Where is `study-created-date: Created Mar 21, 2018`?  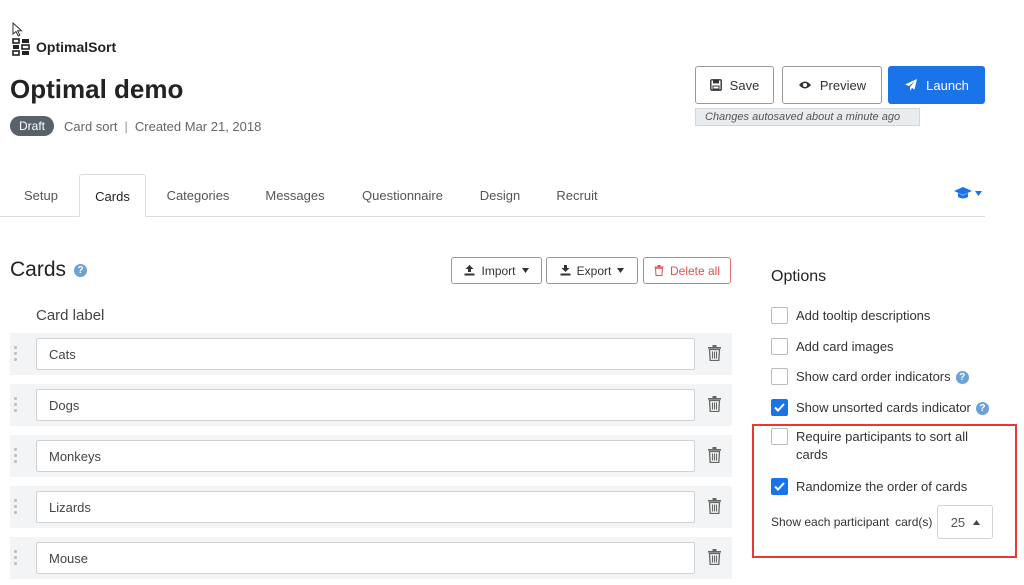
study-created-date: Created Mar 21, 2018 is located at coordinates (198, 126).